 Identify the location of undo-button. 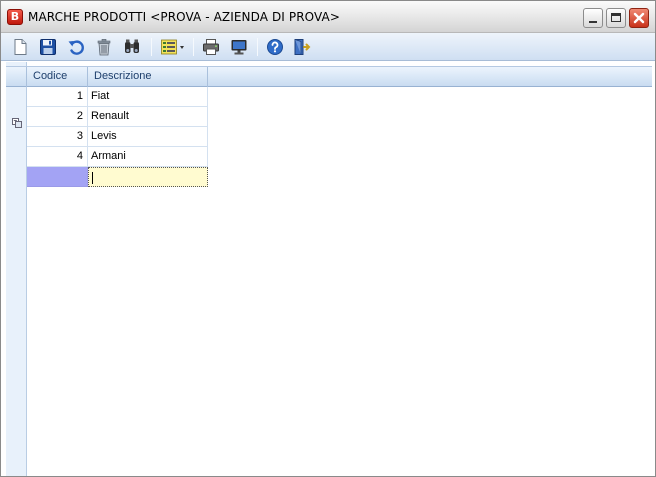
(76, 47).